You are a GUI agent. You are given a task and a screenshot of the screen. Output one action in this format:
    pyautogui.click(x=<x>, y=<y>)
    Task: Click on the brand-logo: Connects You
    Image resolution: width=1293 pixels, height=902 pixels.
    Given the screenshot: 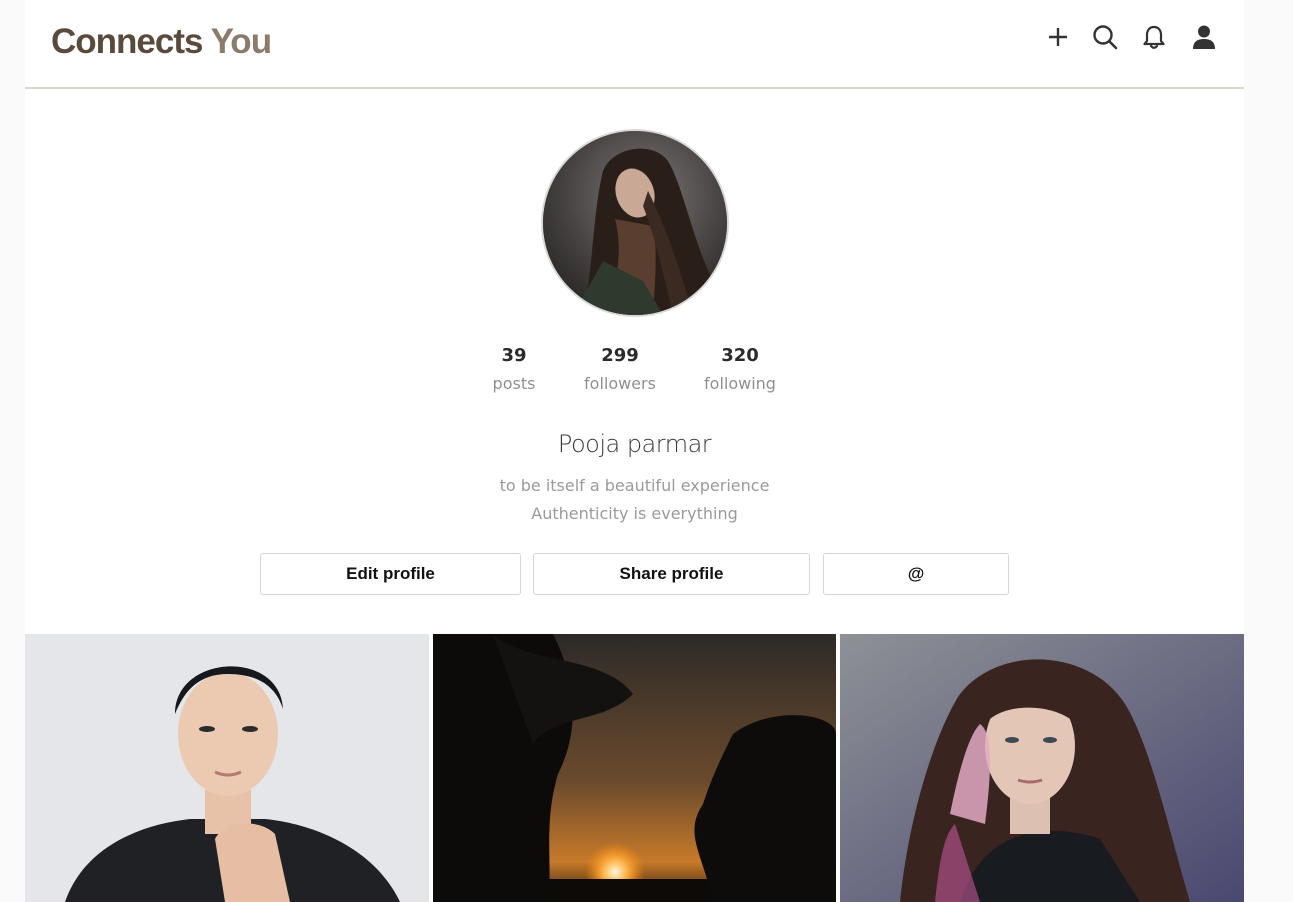 What is the action you would take?
    pyautogui.click(x=162, y=42)
    